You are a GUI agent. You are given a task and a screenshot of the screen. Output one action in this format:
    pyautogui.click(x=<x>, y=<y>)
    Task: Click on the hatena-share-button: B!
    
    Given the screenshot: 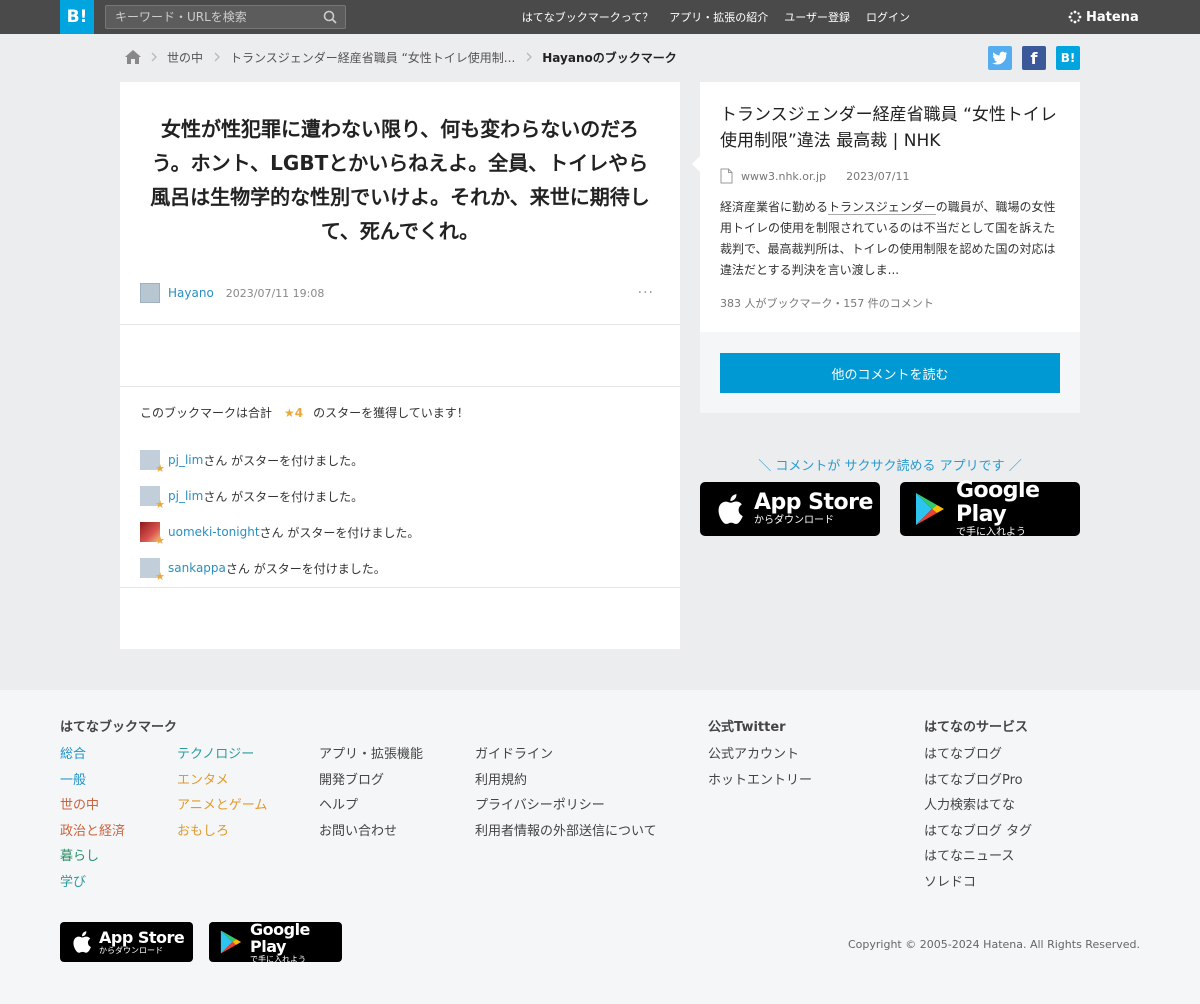 What is the action you would take?
    pyautogui.click(x=1068, y=58)
    